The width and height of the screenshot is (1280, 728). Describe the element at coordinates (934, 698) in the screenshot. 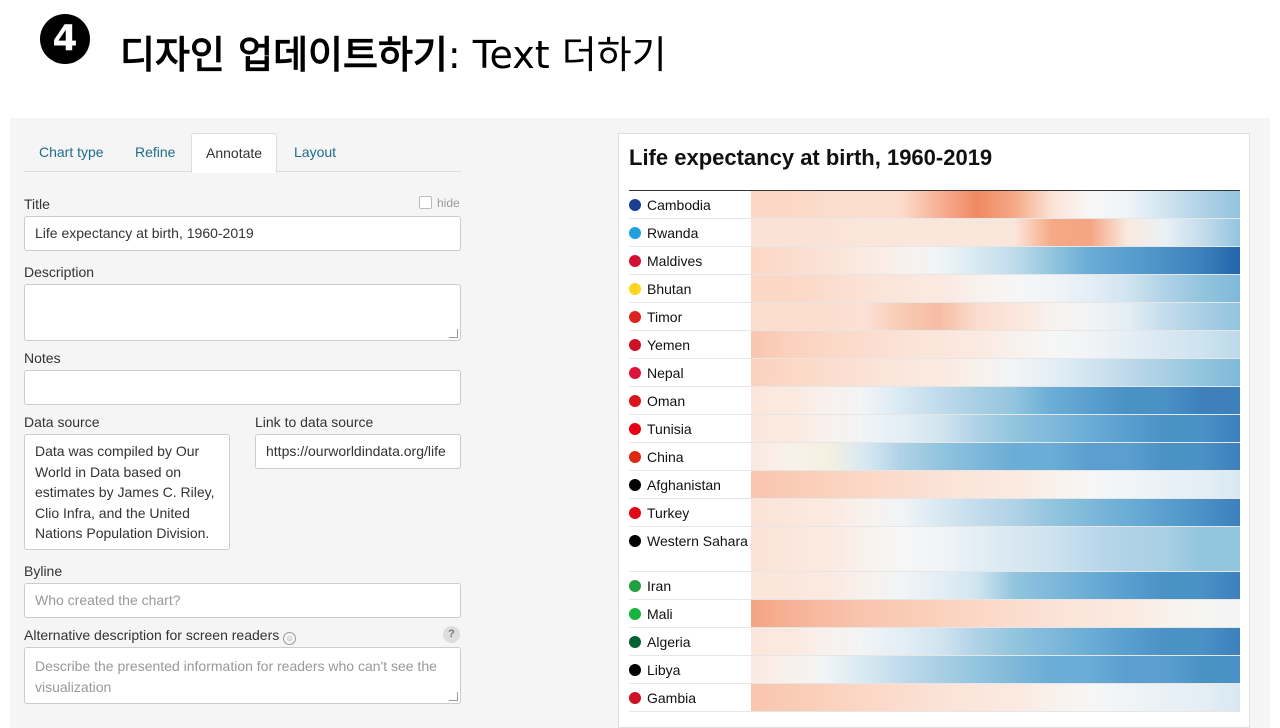

I see `heatmap-row: Gambia` at that location.